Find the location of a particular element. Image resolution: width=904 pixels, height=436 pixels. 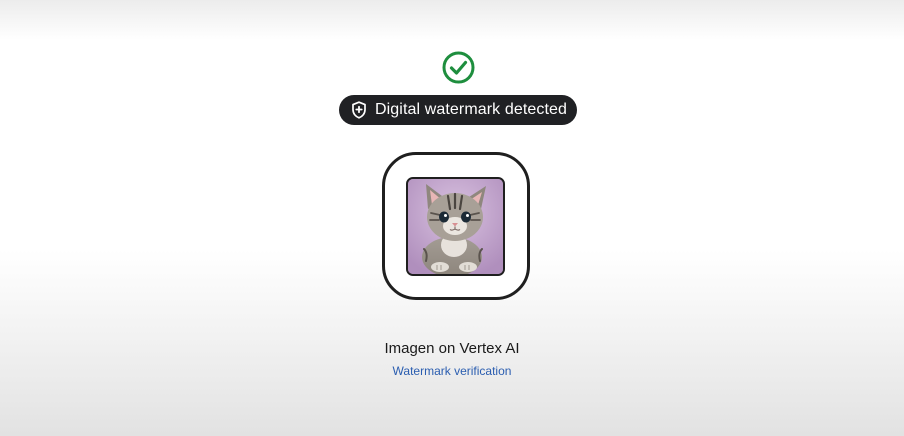

watermark-verification-link: Watermark verification is located at coordinates (452, 371).